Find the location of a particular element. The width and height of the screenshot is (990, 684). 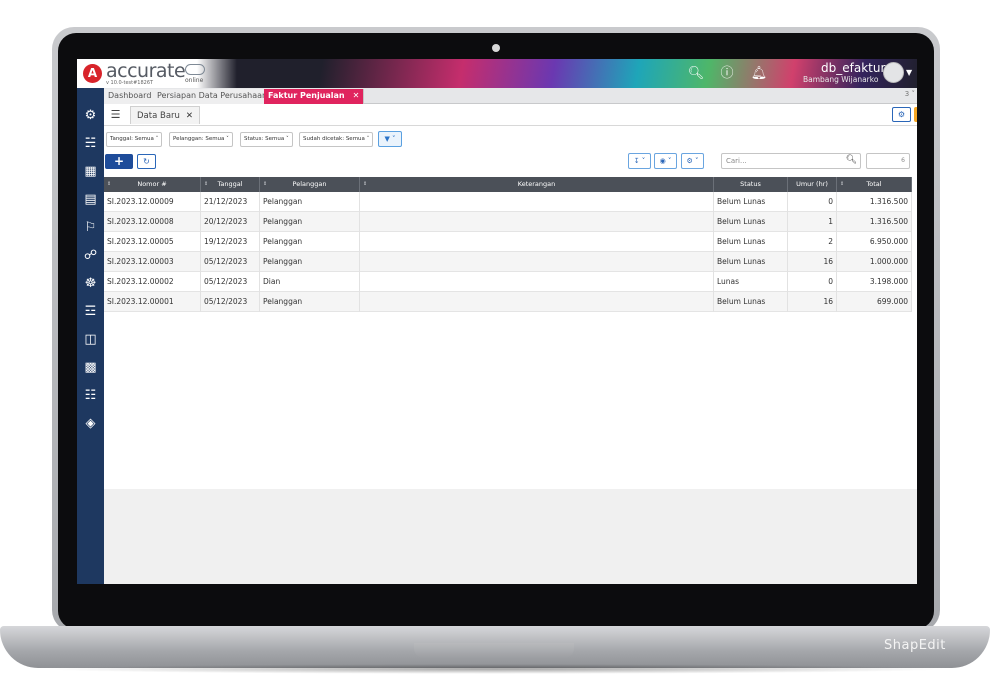

warehouse-icon: ◫ is located at coordinates (90, 339).